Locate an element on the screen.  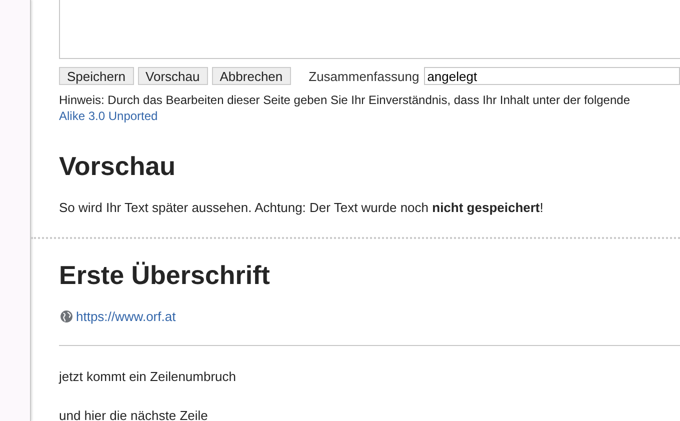
form-button: Abbrechen is located at coordinates (251, 76).